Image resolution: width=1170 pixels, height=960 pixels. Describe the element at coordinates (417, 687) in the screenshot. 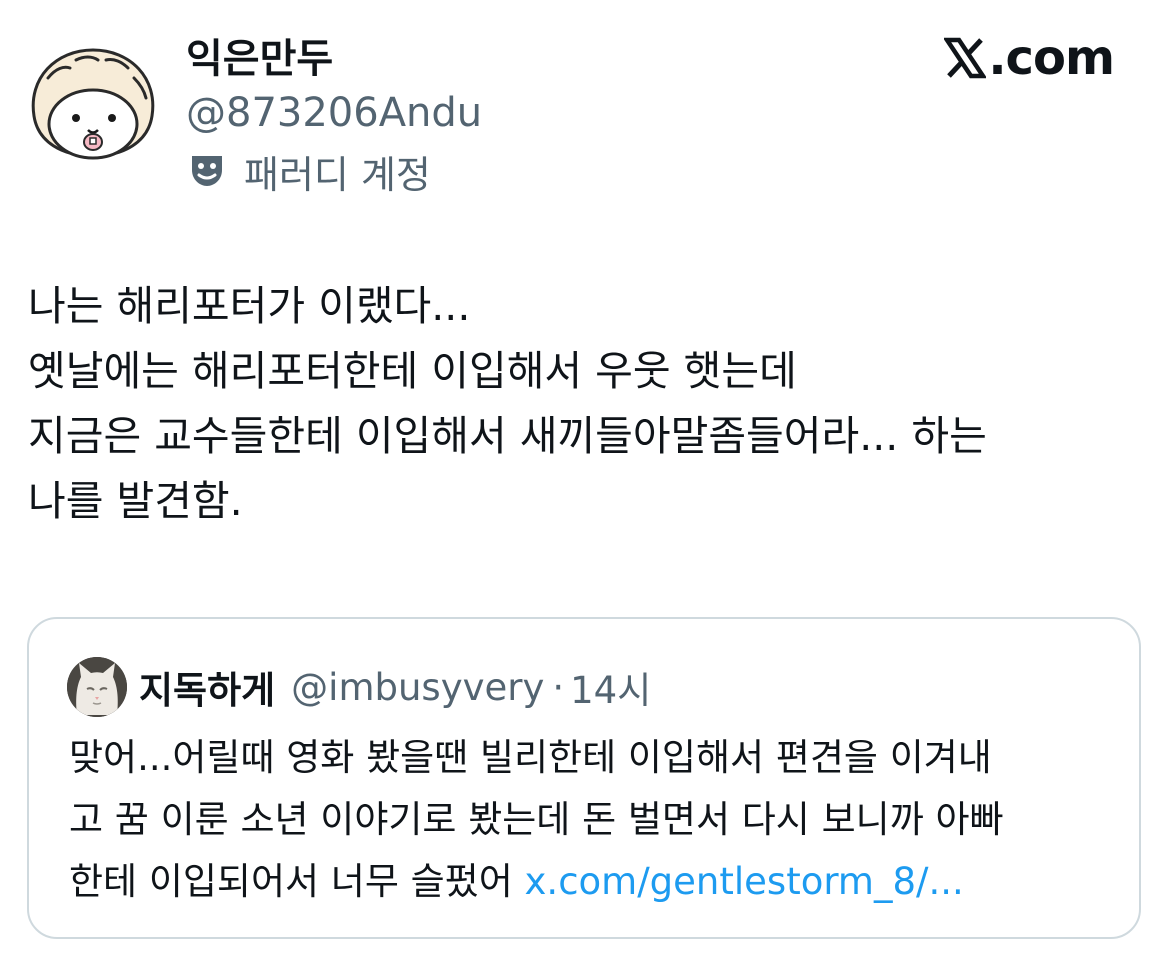

I see `quote-handle: @imbusyvery` at that location.